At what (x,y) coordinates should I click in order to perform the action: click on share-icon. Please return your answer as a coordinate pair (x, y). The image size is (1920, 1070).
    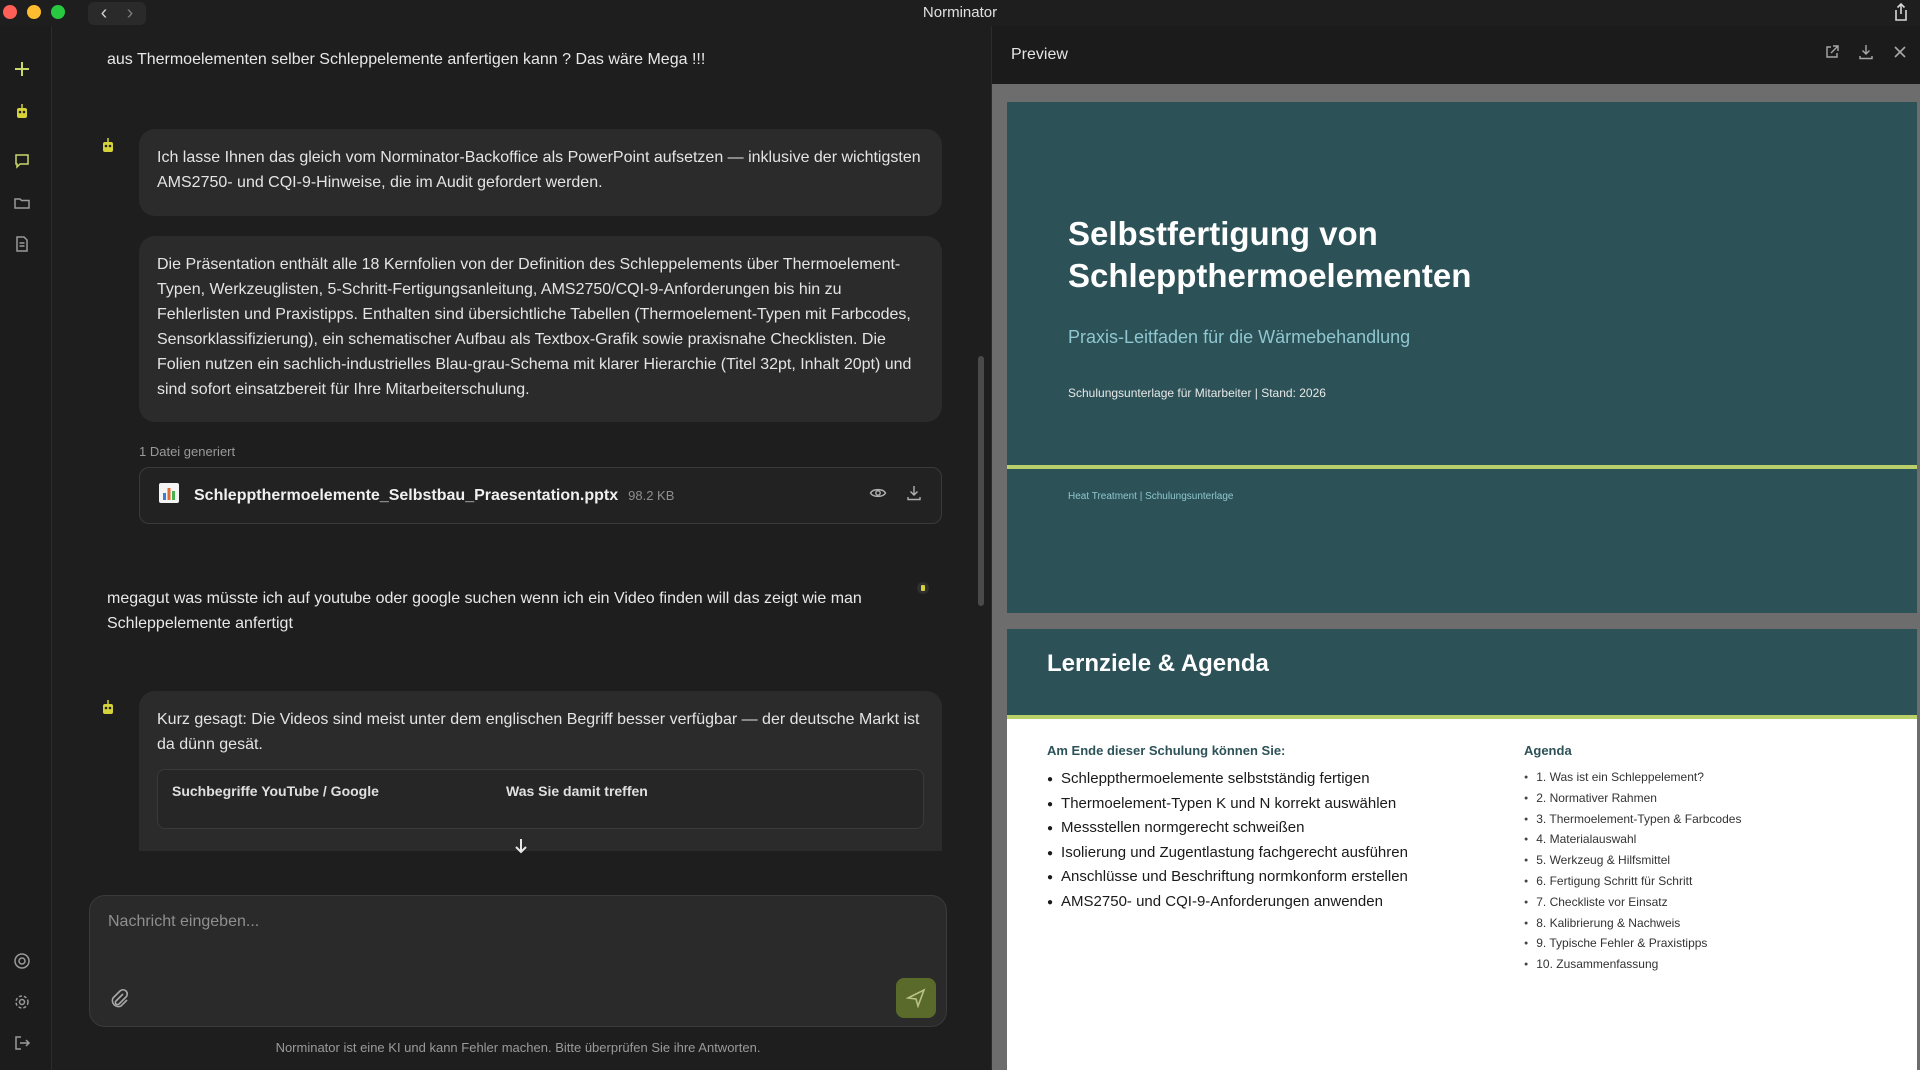
    Looking at the image, I should click on (1901, 12).